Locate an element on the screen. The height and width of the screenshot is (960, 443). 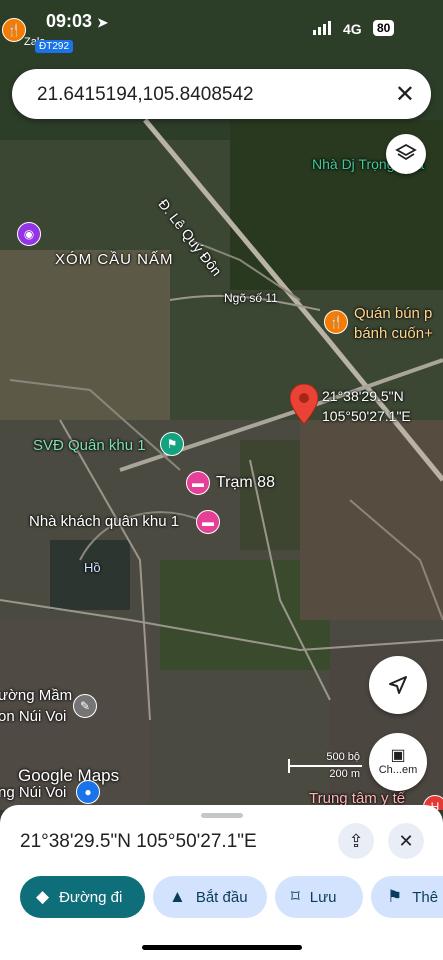
close-sheet-button: ✕ is located at coordinates (406, 841).